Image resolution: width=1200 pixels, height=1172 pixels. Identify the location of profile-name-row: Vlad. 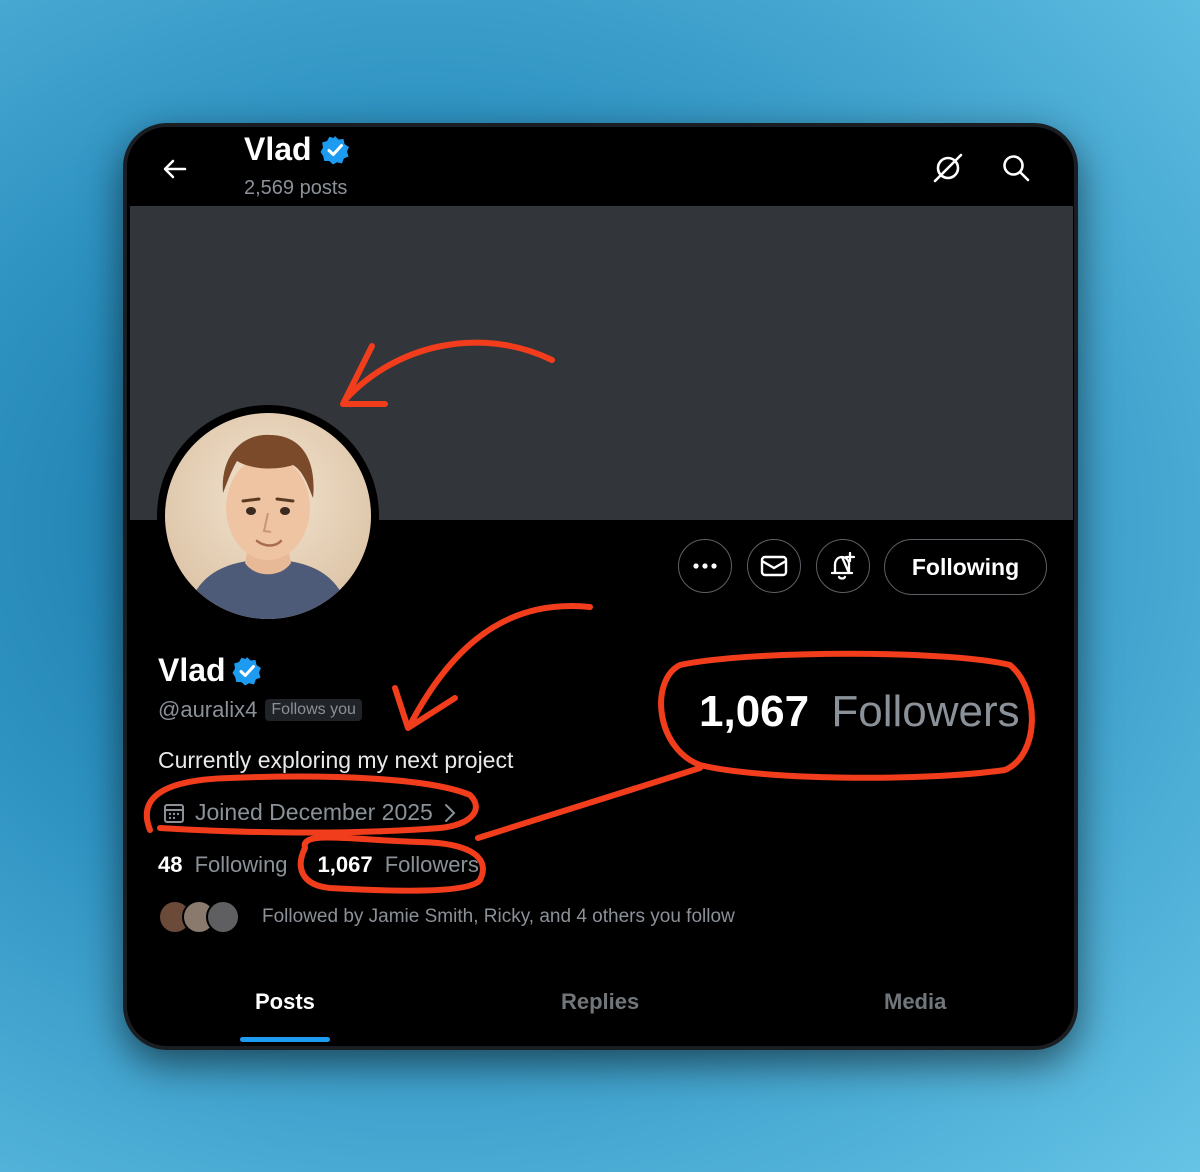
(210, 670).